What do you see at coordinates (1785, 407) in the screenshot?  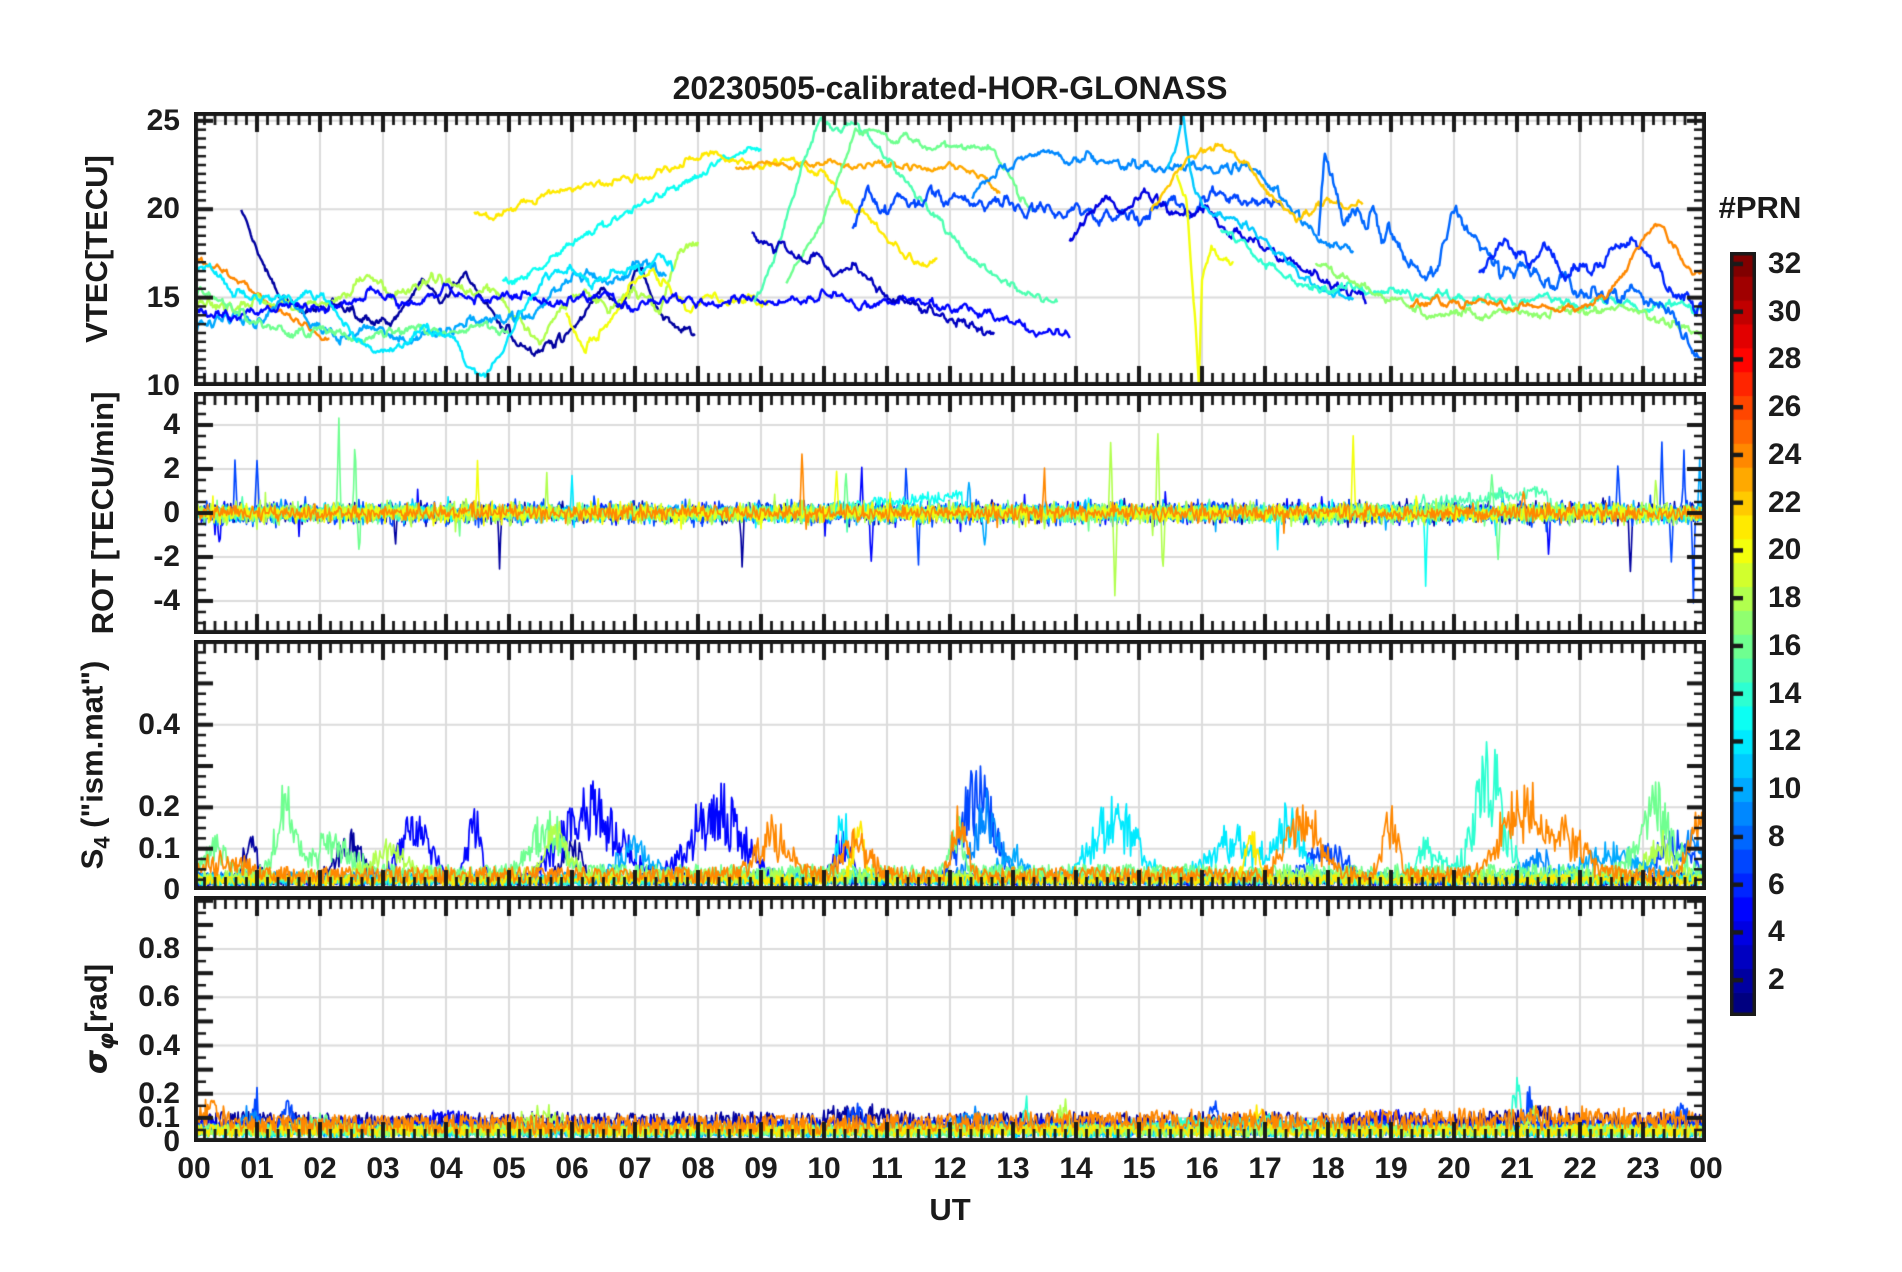 I see `colorbar-tick-label: 26` at bounding box center [1785, 407].